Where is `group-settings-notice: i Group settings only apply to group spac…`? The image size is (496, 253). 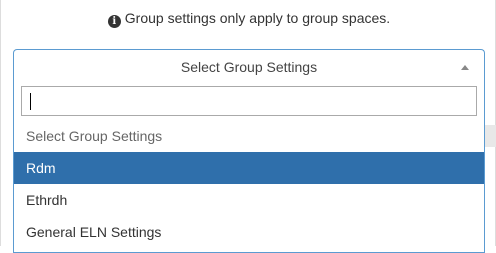 group-settings-notice: i Group settings only apply to group spac… is located at coordinates (248, 18).